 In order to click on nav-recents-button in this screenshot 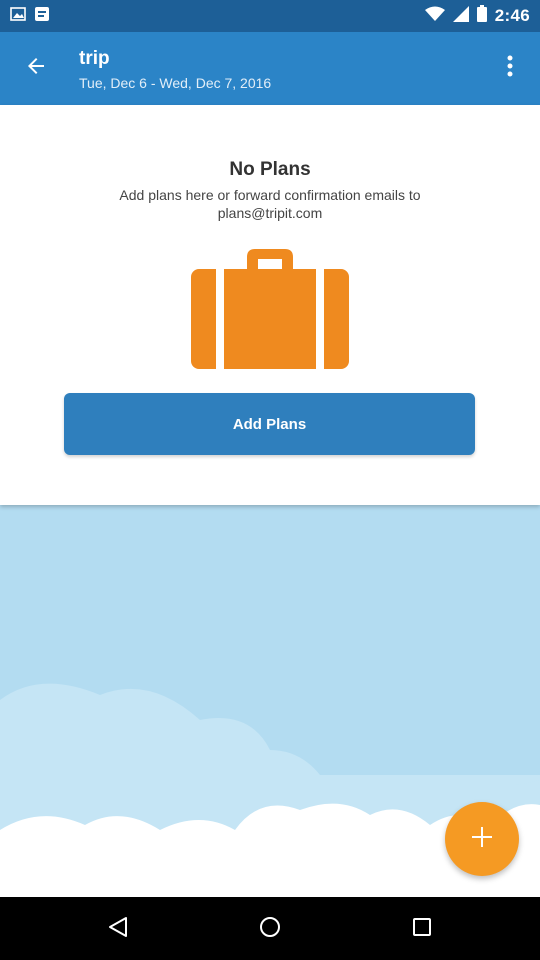, I will do `click(422, 929)`.